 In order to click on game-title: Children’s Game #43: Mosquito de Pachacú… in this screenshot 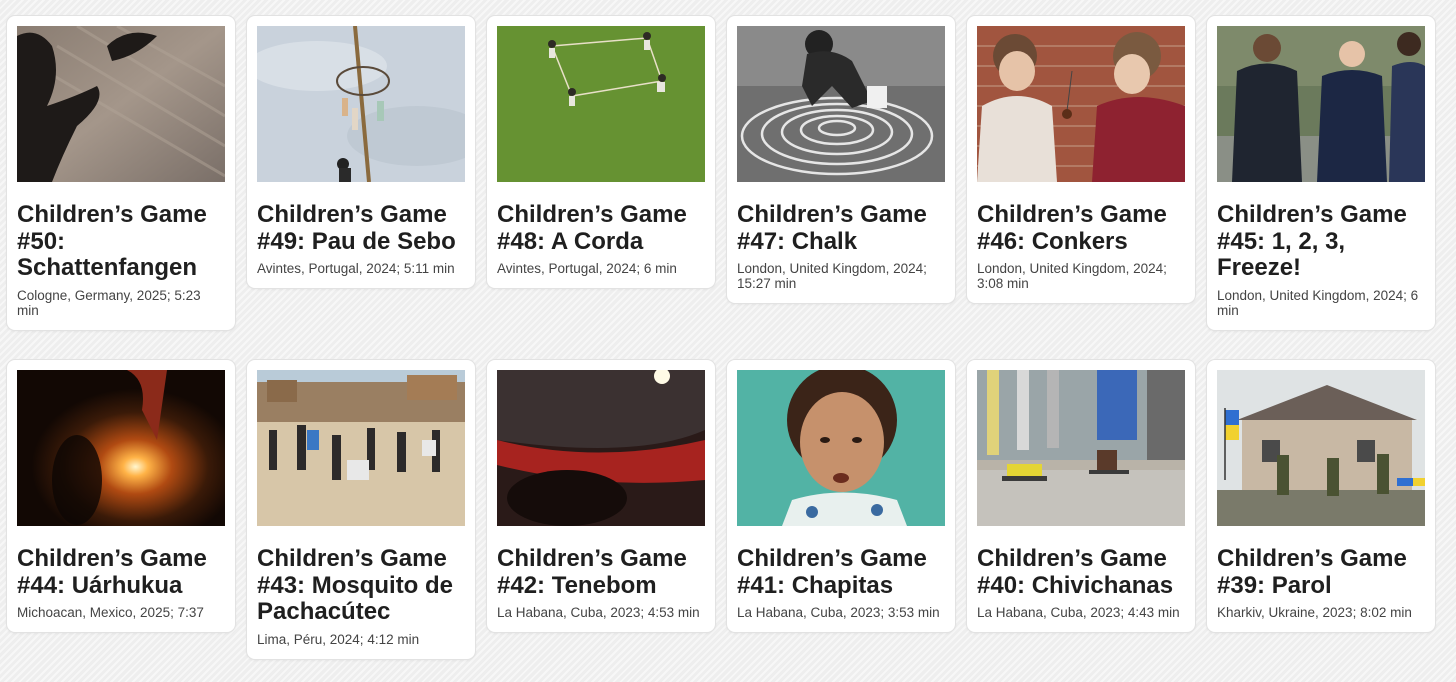, I will do `click(361, 585)`.